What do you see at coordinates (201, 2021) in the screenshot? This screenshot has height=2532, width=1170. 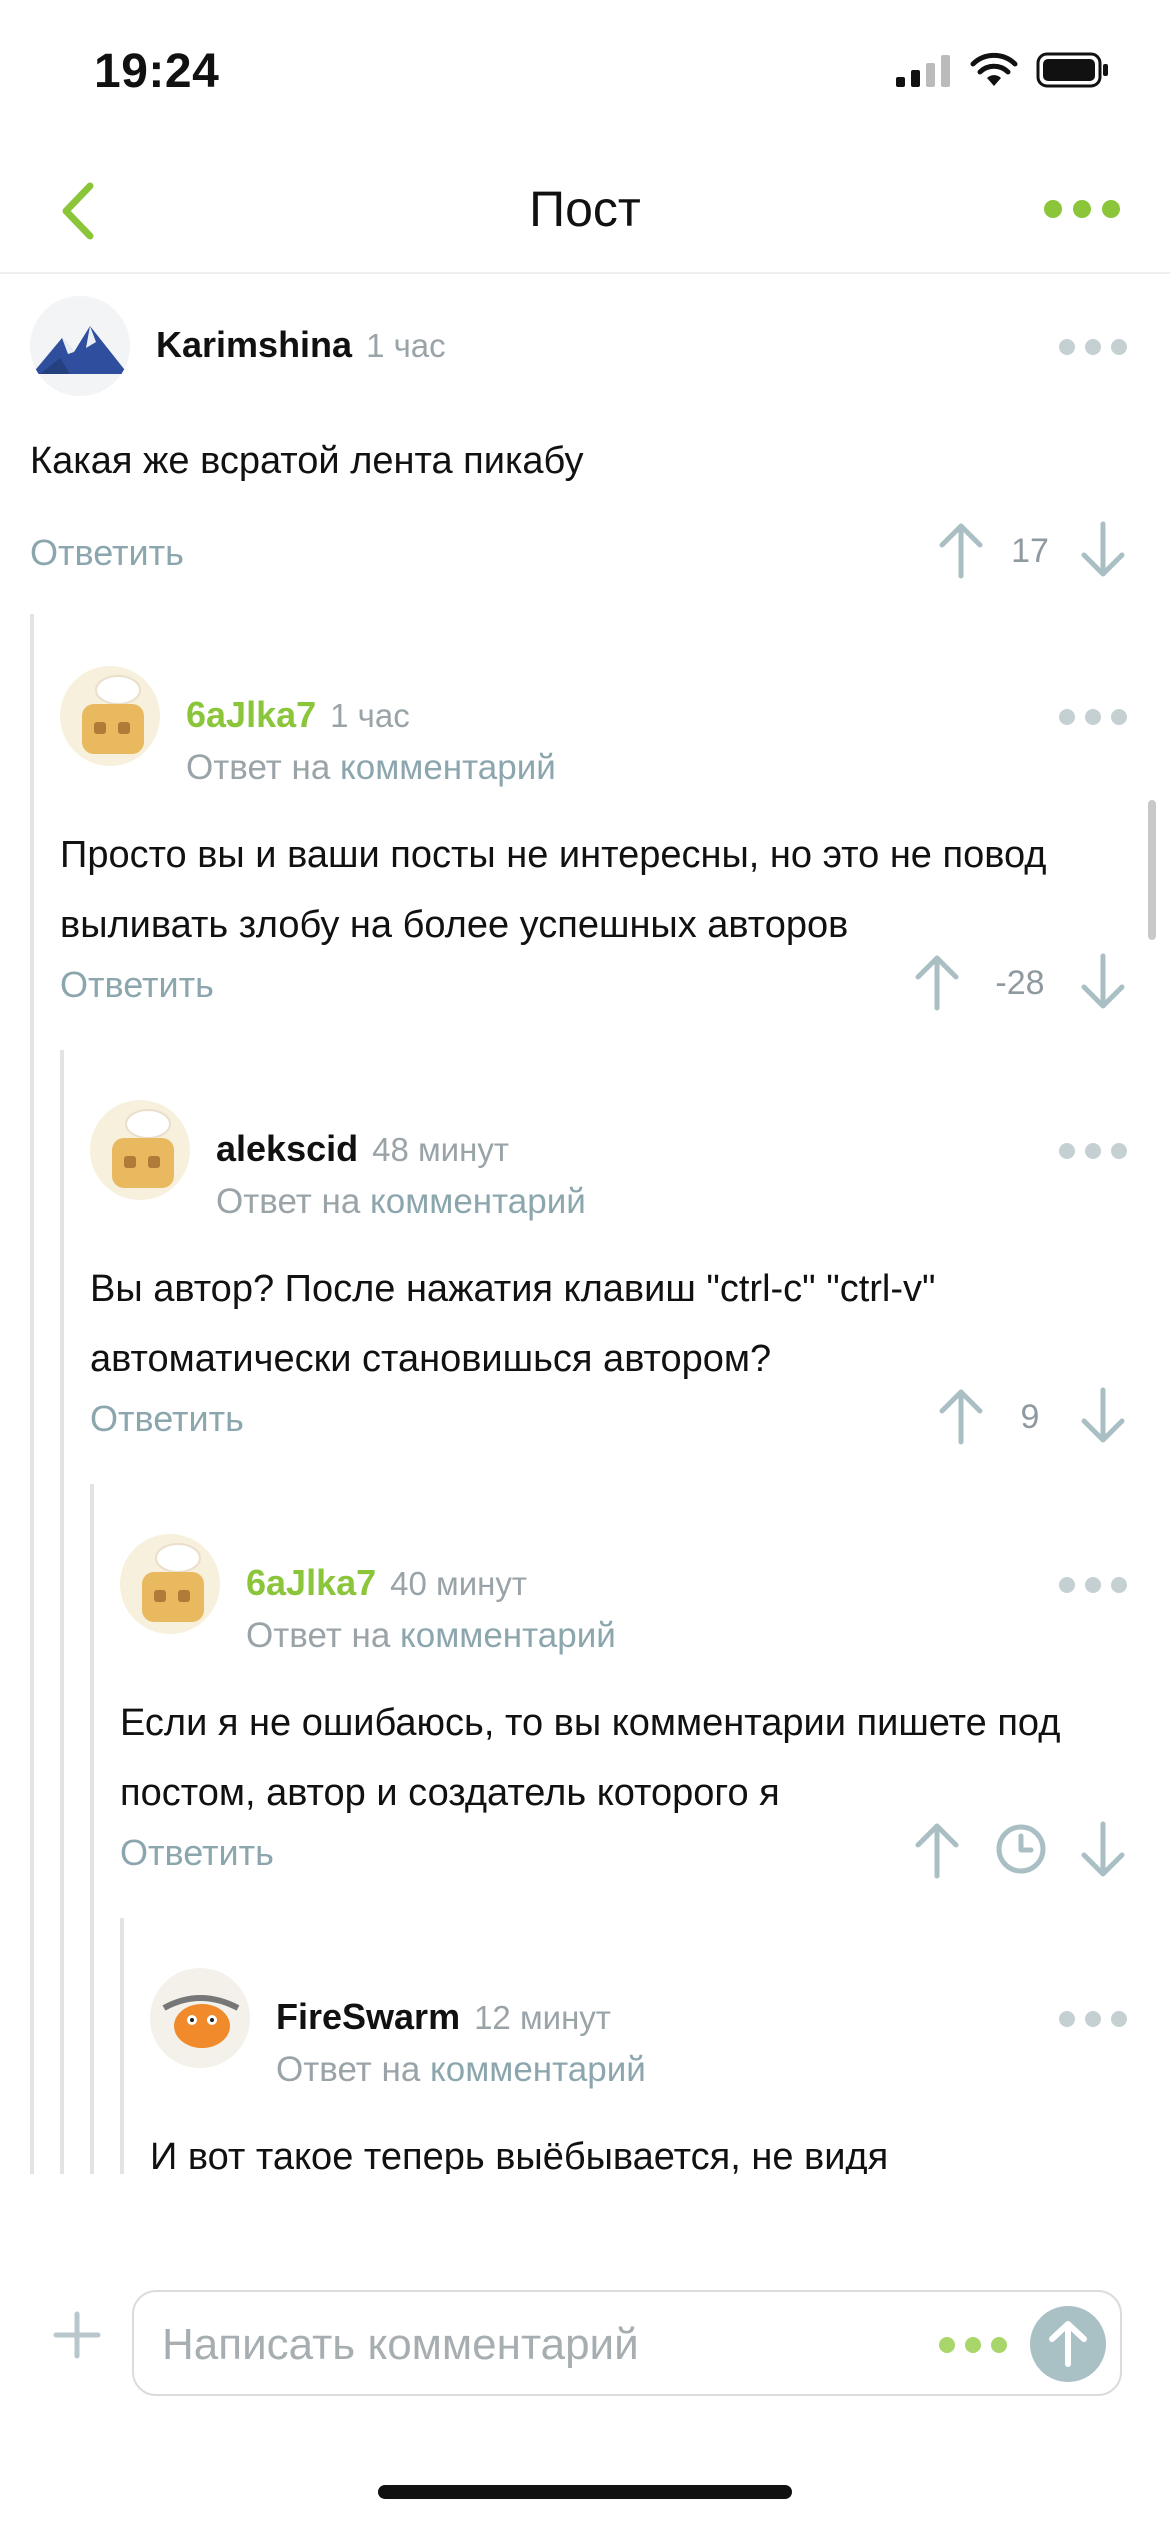 I see `orange-creature-icon` at bounding box center [201, 2021].